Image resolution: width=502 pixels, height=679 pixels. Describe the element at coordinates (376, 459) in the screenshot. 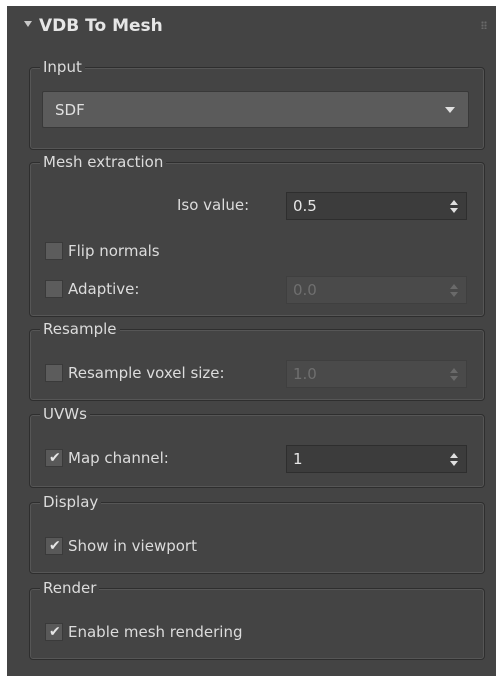

I see `map-channel-spinner: 1` at that location.